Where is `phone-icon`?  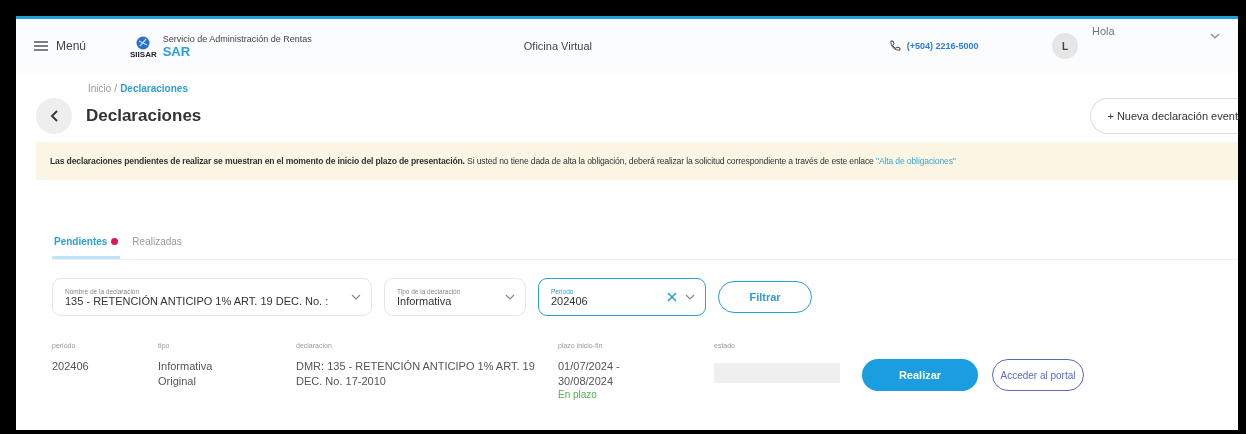
phone-icon is located at coordinates (894, 46).